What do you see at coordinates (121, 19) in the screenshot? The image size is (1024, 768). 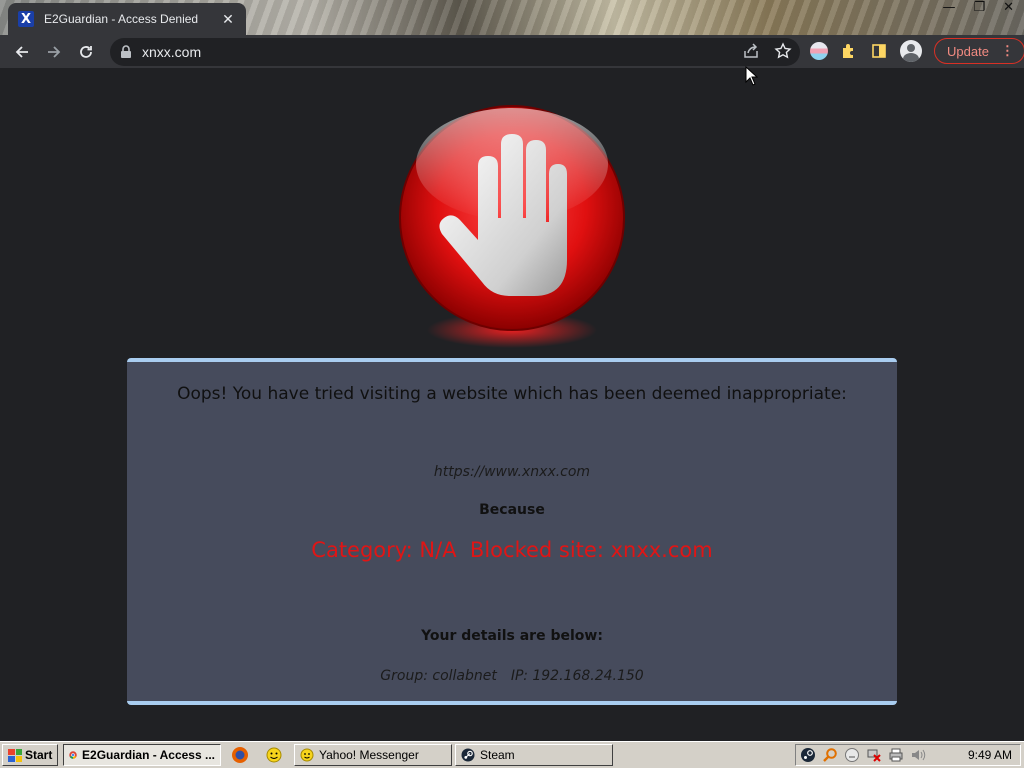 I see `tab-title: E2Guardian - Access Denied` at bounding box center [121, 19].